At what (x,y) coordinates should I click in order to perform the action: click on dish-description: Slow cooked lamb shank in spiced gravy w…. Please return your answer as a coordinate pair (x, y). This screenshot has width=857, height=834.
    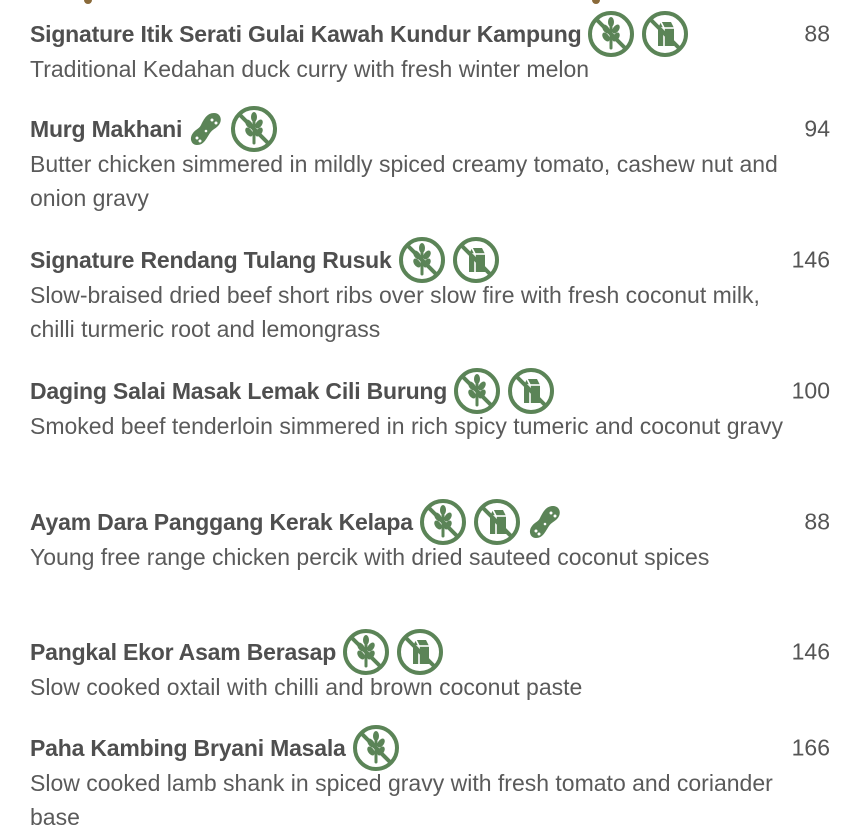
    Looking at the image, I should click on (401, 800).